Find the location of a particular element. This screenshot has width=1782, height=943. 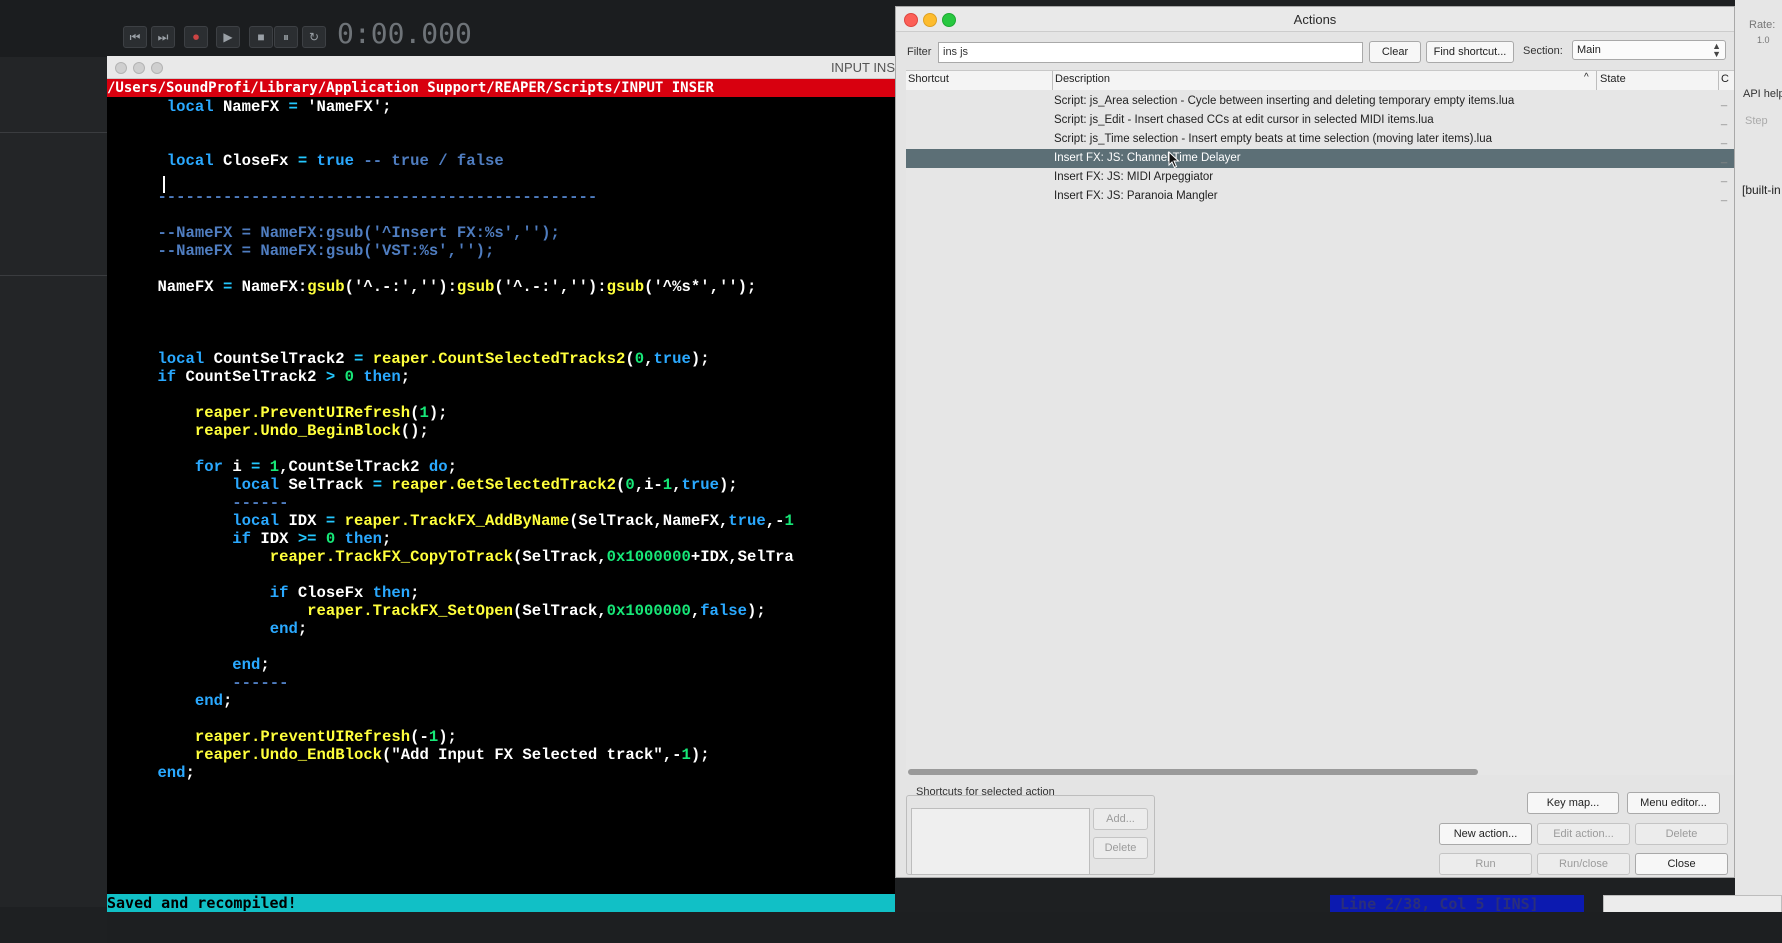

editor-titlebar: INPUT INS is located at coordinates (501, 67).